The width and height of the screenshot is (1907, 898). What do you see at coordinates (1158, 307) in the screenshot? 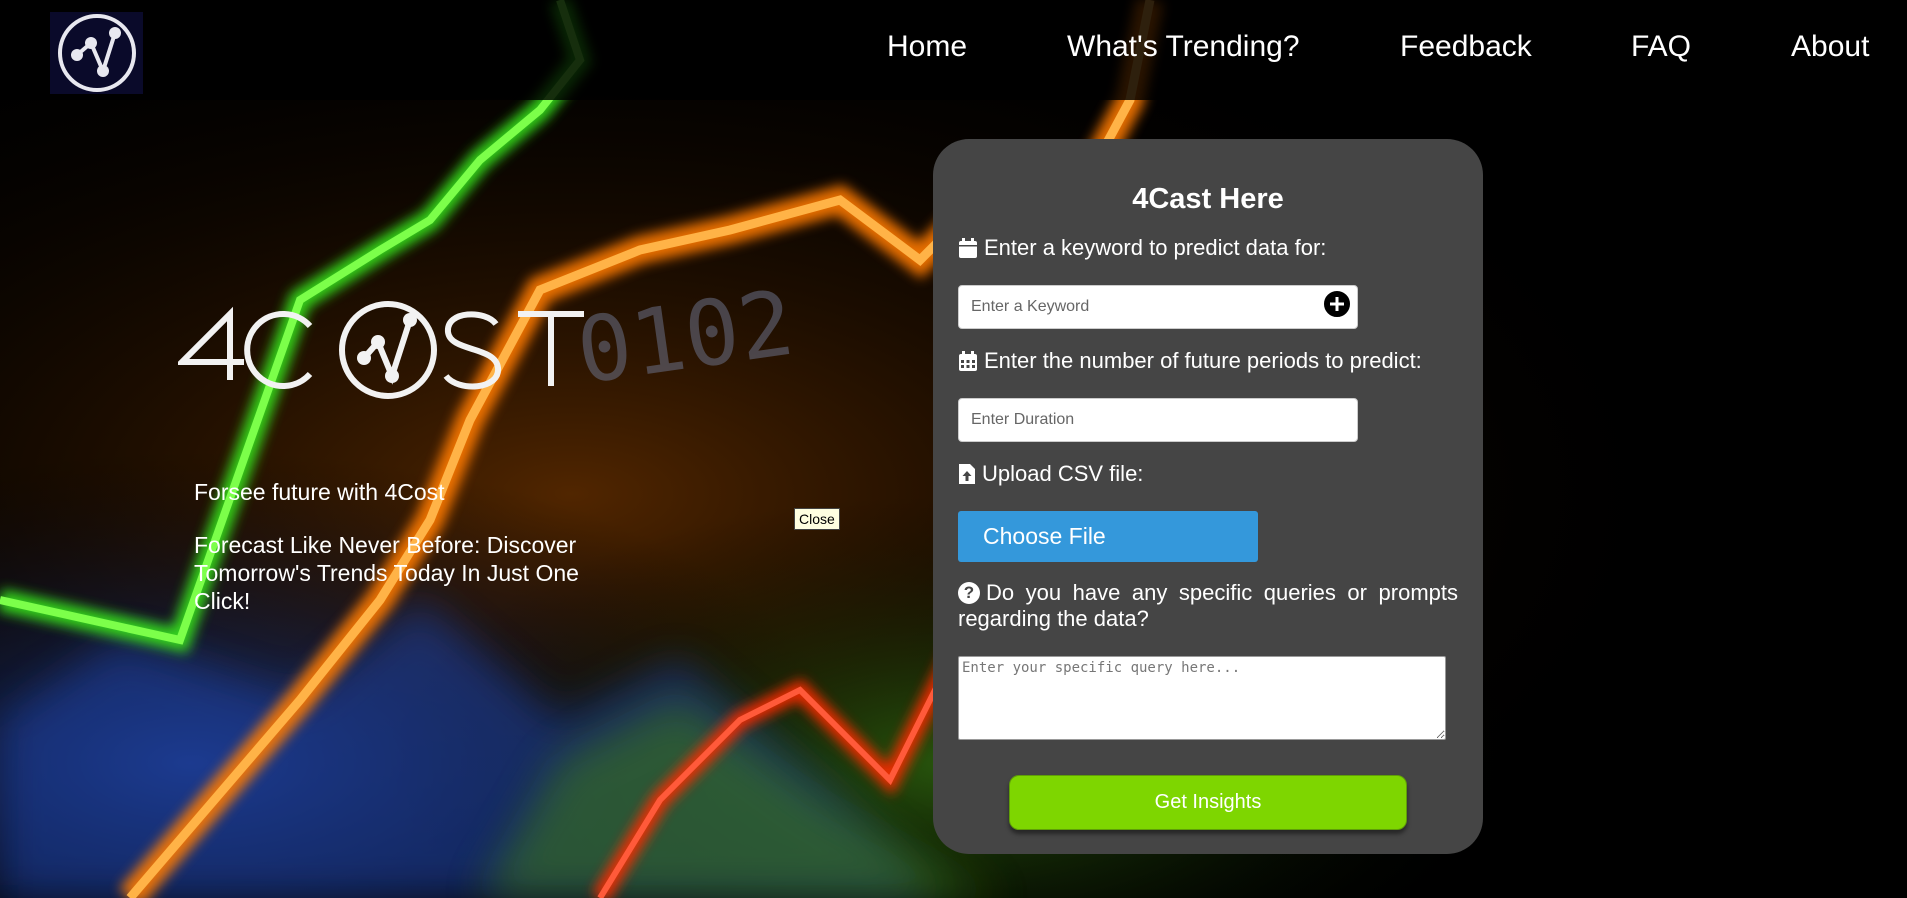
I see `keyword-input` at bounding box center [1158, 307].